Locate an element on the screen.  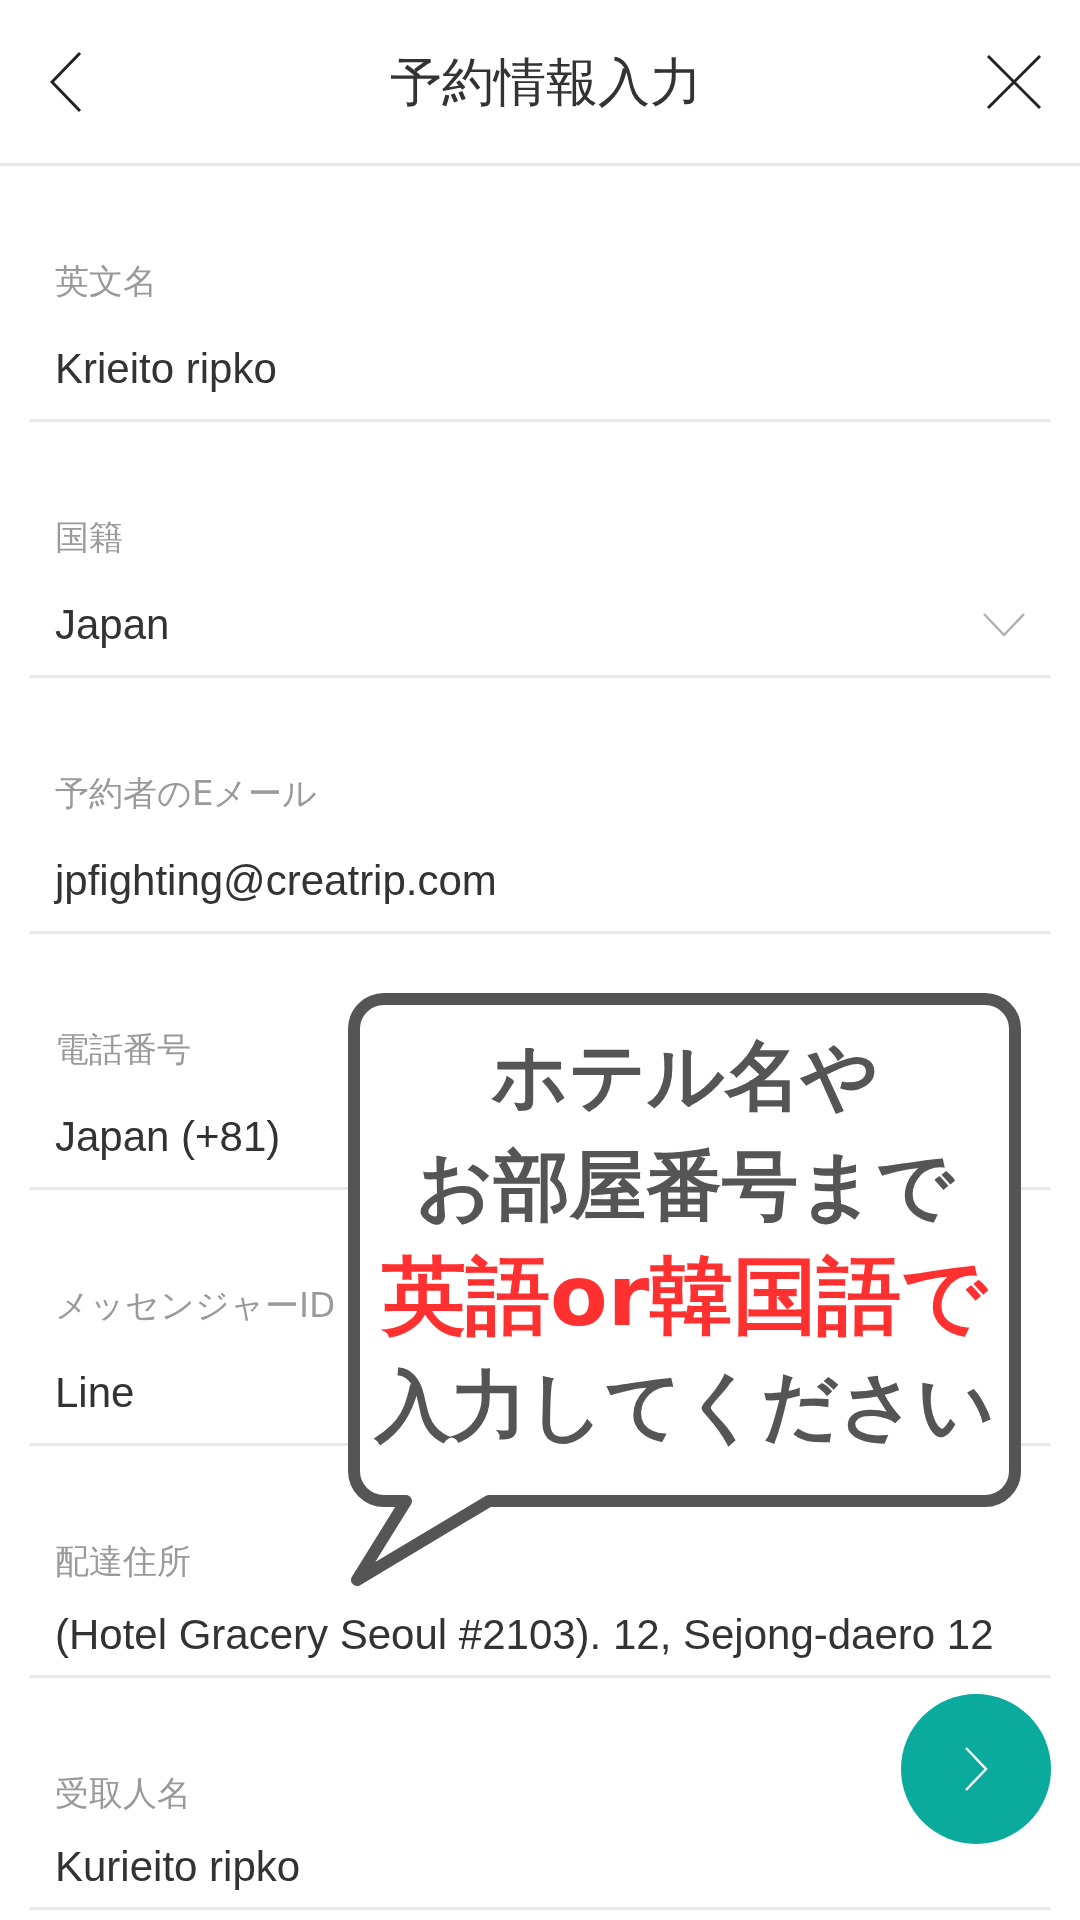
chevron-down-icon is located at coordinates (1004, 625).